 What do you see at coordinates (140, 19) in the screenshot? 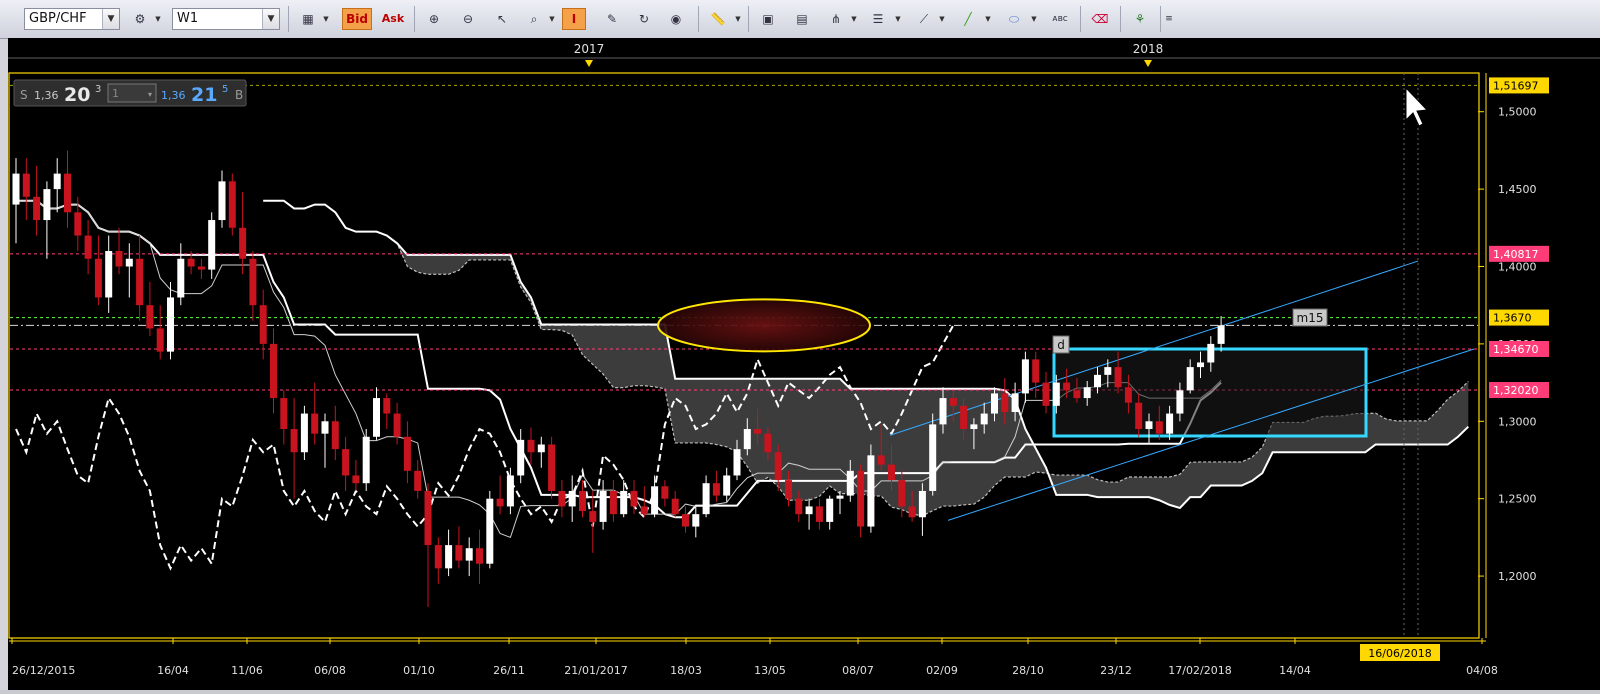
I see `favorite-icon: ⚙` at bounding box center [140, 19].